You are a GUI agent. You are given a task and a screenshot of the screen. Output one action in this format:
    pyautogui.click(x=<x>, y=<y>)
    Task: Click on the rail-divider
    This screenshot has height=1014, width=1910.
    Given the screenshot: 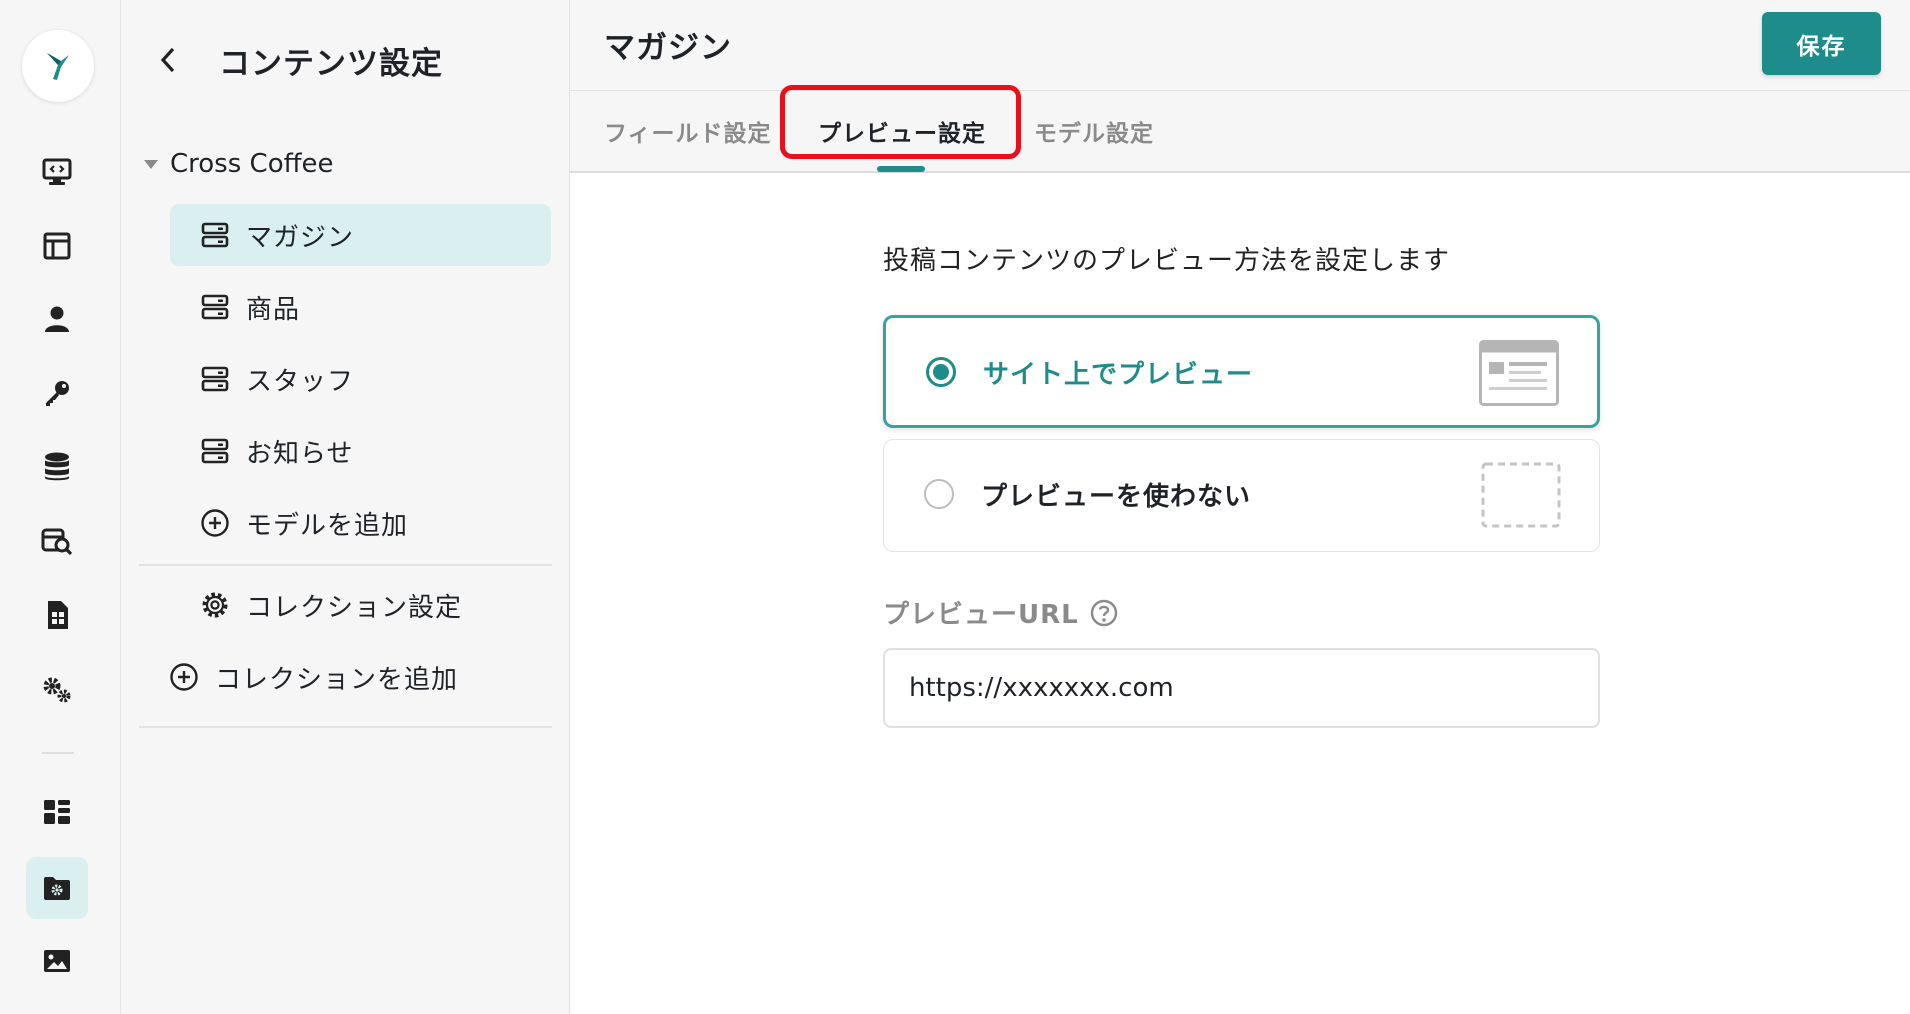 What is the action you would take?
    pyautogui.click(x=58, y=753)
    